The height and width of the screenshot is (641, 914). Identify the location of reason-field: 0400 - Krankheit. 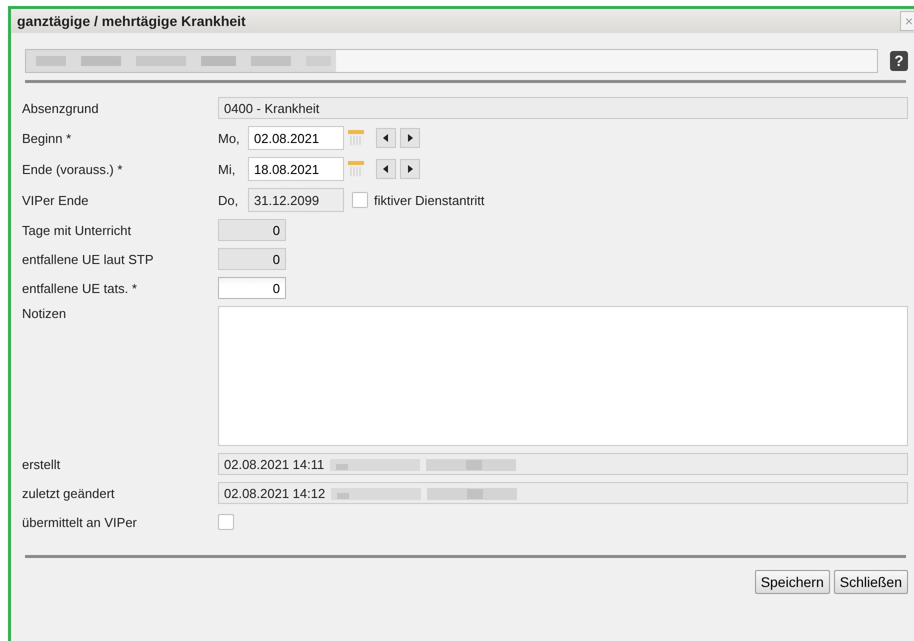
(563, 108).